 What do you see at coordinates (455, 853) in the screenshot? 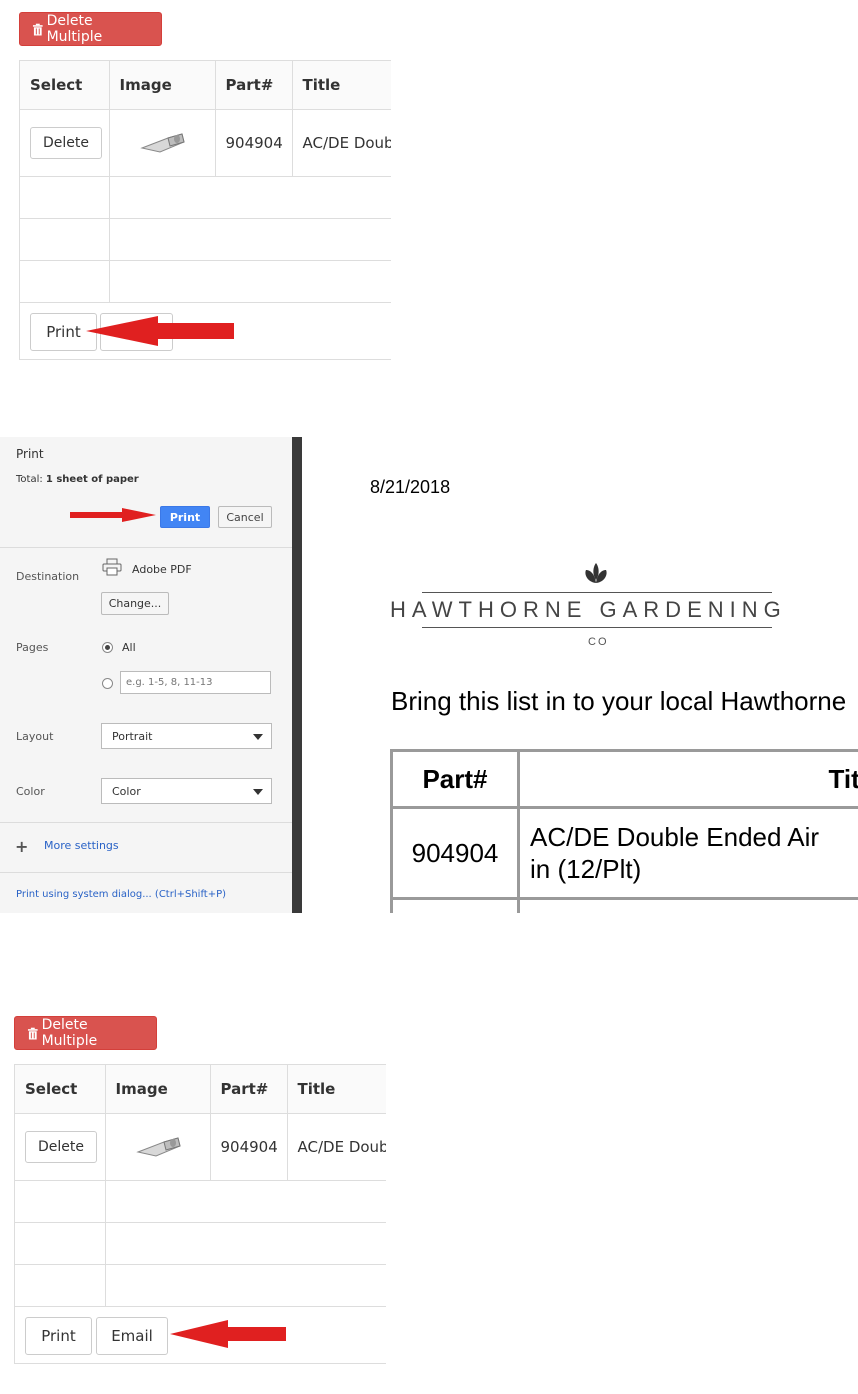
I see `preview-part: 904904` at bounding box center [455, 853].